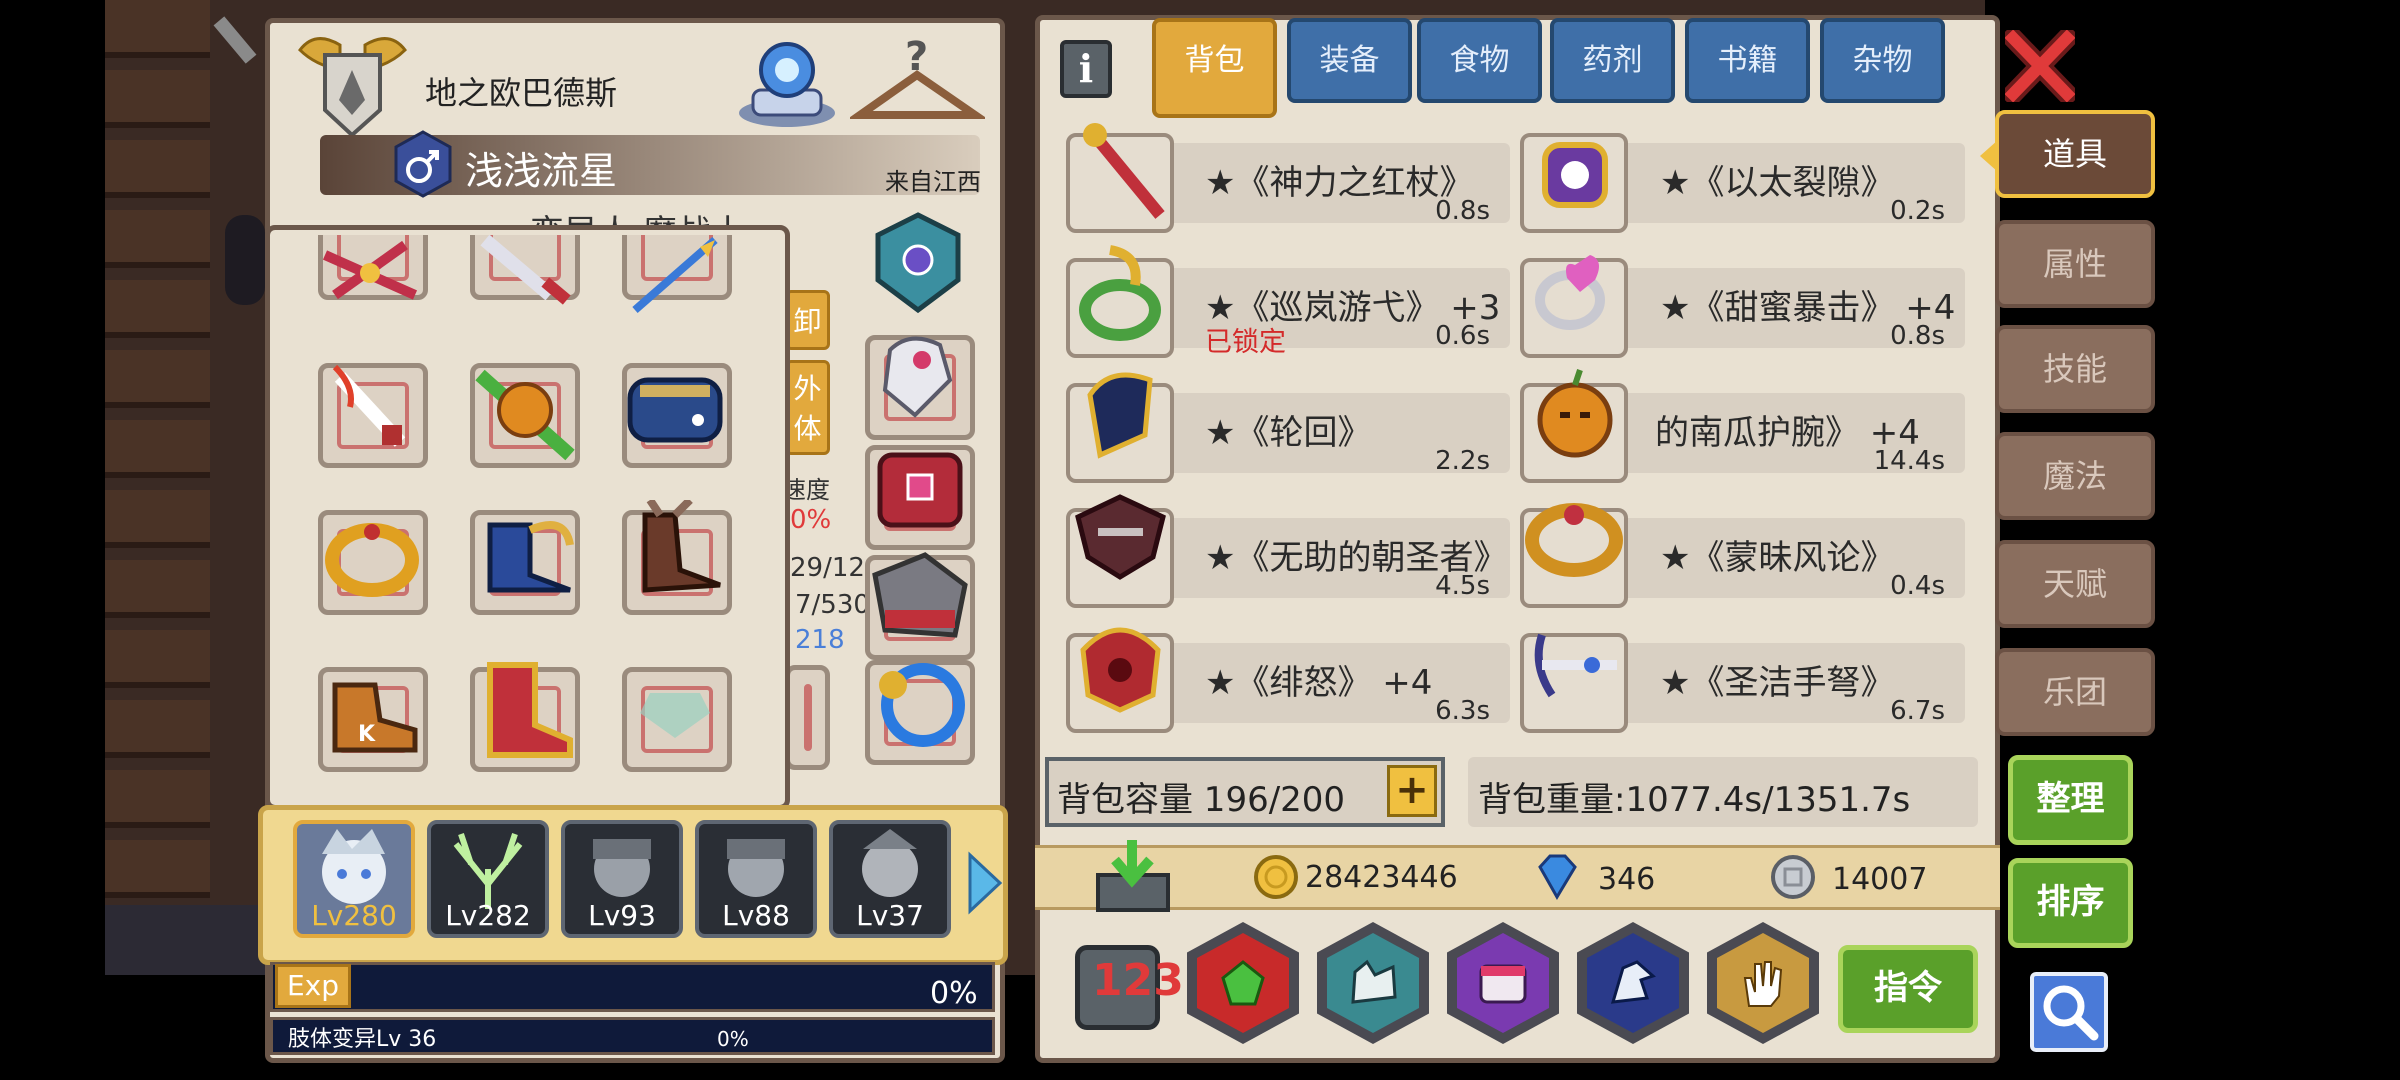 This screenshot has width=2400, height=1080. What do you see at coordinates (1479, 60) in the screenshot?
I see `tab-food: 食物` at bounding box center [1479, 60].